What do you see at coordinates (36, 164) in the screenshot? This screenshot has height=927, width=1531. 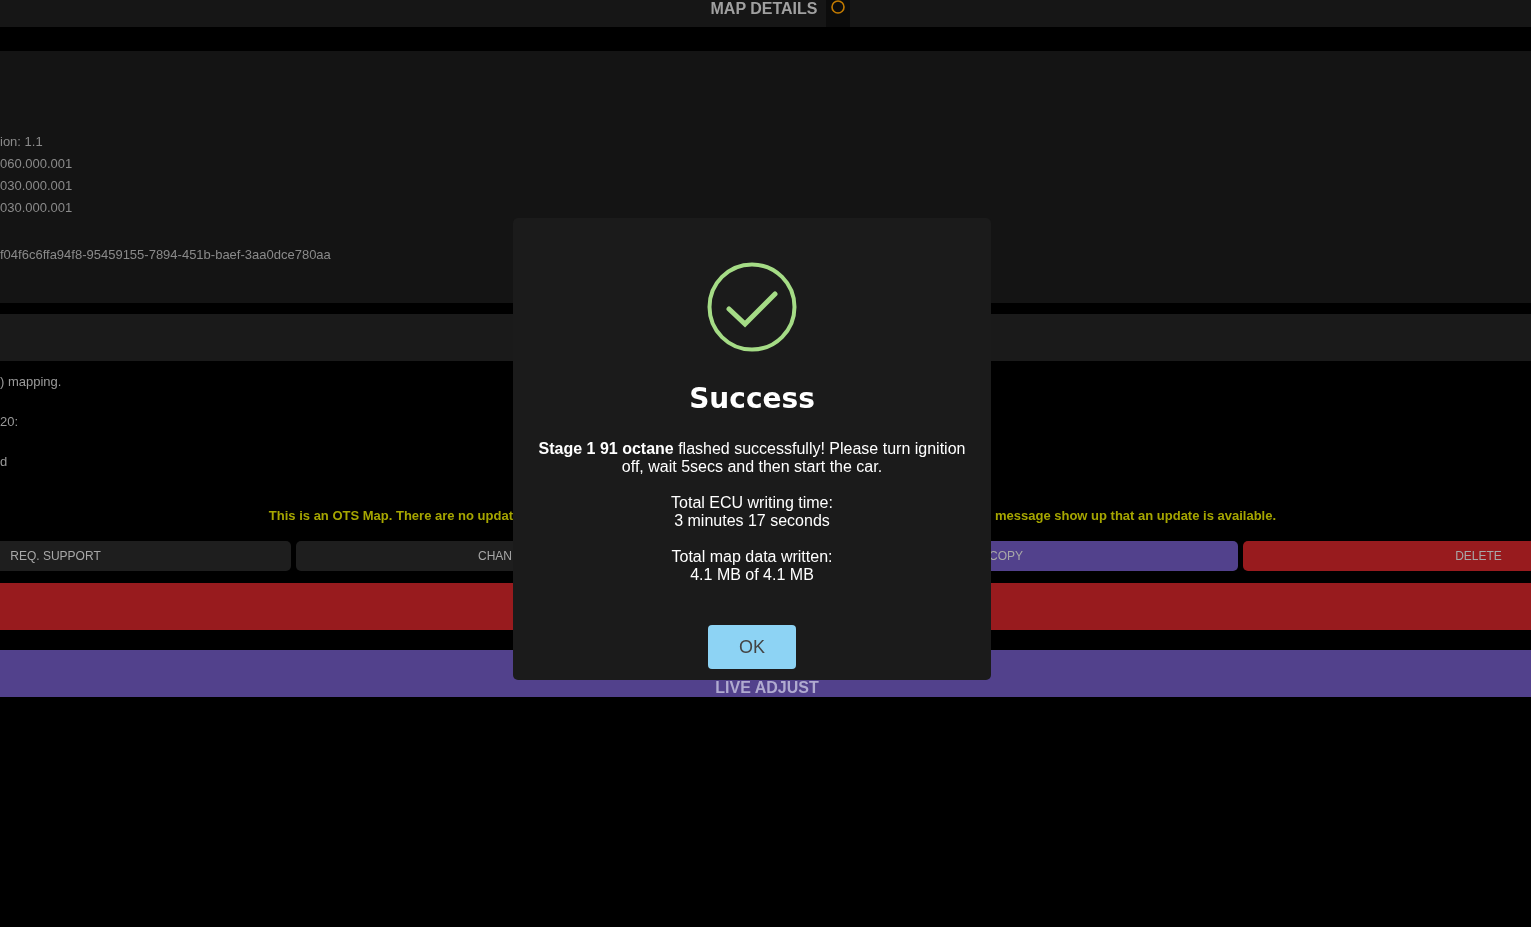 I see `detail-text: 060.000.001` at bounding box center [36, 164].